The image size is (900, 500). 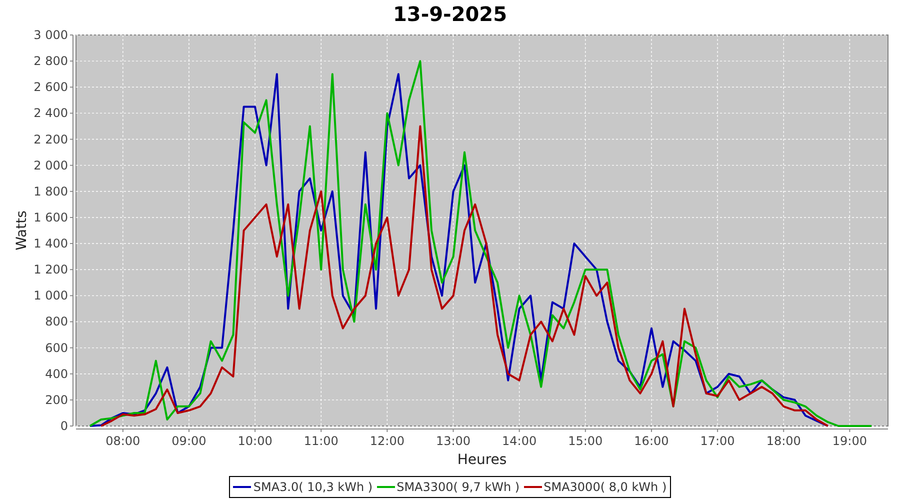 I want to click on y-tick-label: 2 400, so click(x=51, y=113).